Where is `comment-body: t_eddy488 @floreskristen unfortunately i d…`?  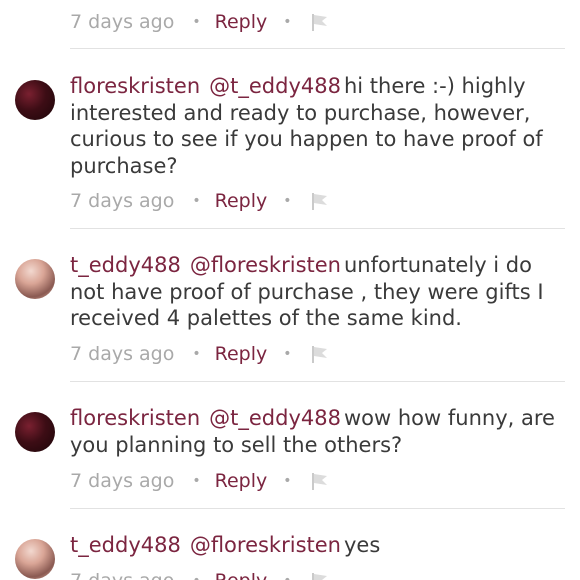
comment-body: t_eddy488 @floreskristen unfortunately i d… is located at coordinates (317, 292).